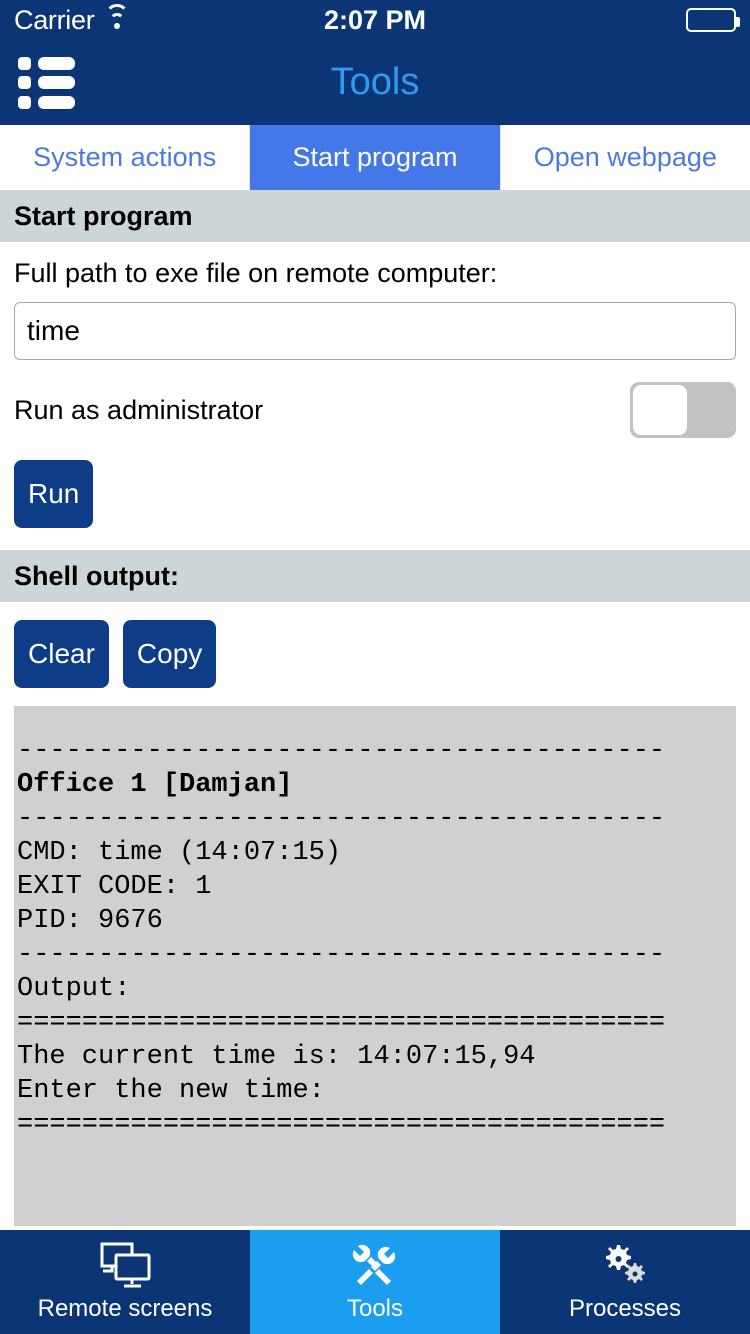 Image resolution: width=750 pixels, height=1334 pixels. What do you see at coordinates (375, 331) in the screenshot?
I see `exe-path-input` at bounding box center [375, 331].